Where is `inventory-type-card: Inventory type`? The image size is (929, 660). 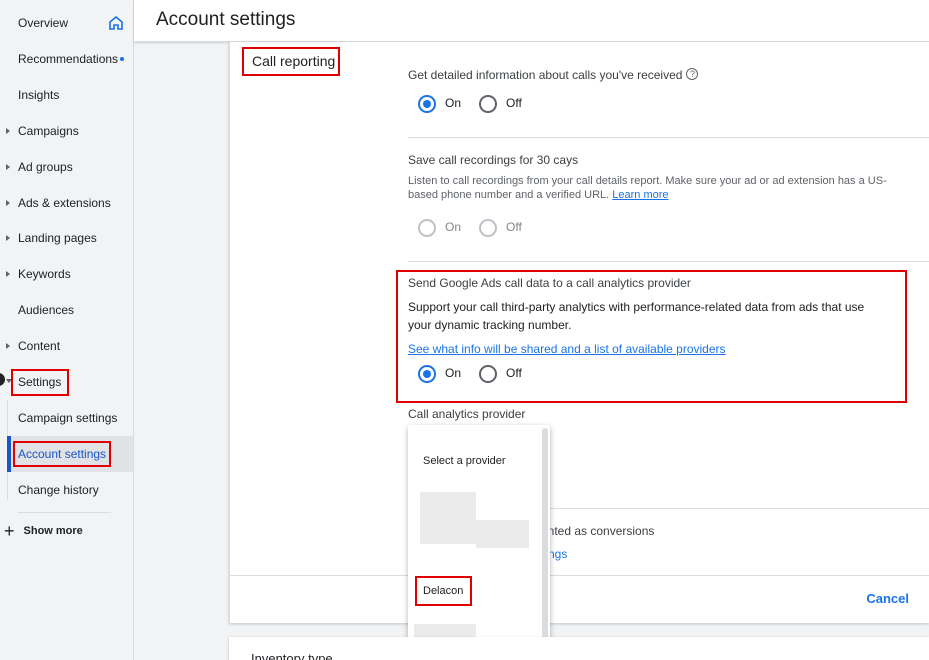 inventory-type-card: Inventory type is located at coordinates (579, 648).